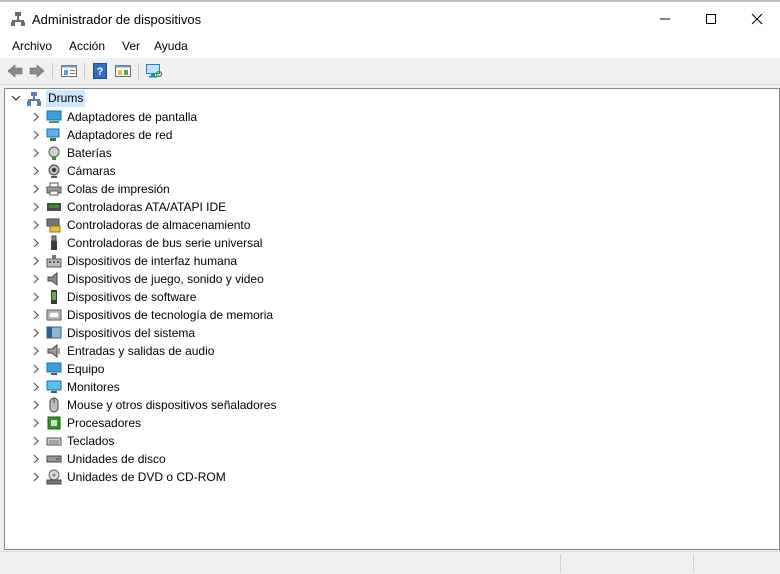 This screenshot has height=574, width=780. I want to click on mouse-icon, so click(54, 405).